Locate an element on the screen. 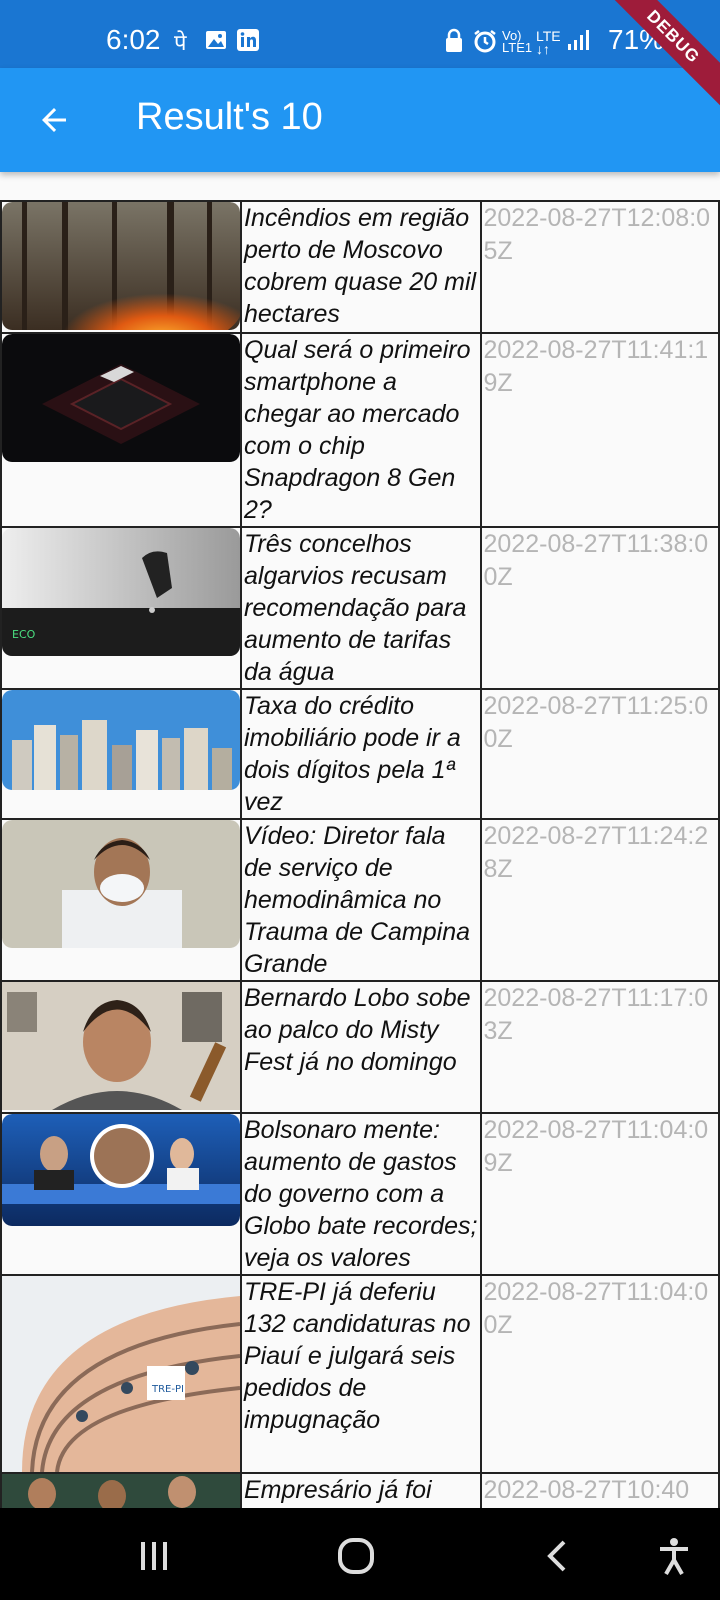 The width and height of the screenshot is (720, 1600). article-title: Empresário já foi is located at coordinates (361, 1490).